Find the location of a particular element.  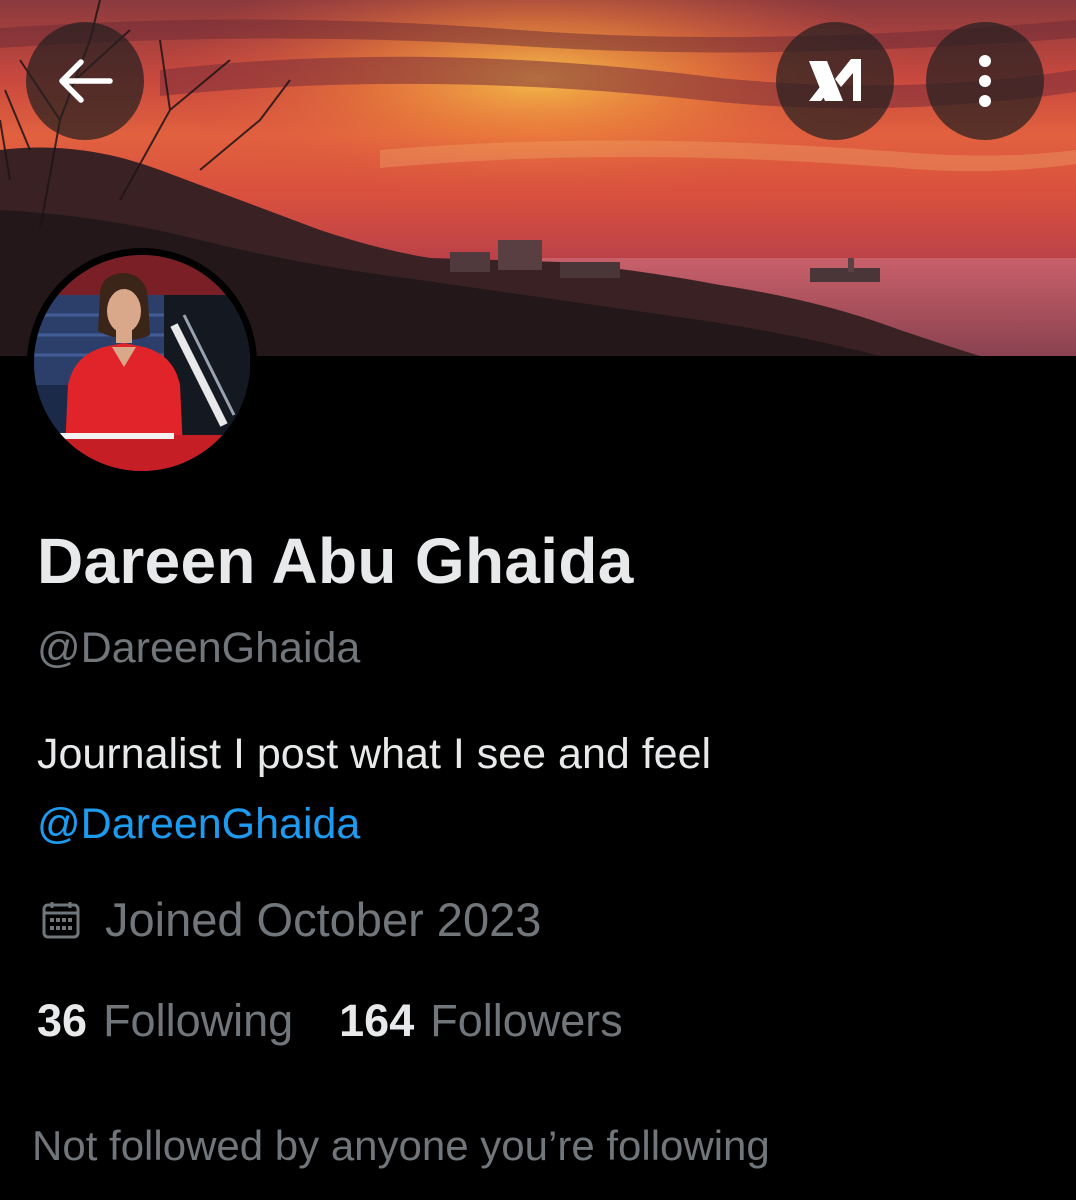

following-link: 36 Following is located at coordinates (165, 1021).